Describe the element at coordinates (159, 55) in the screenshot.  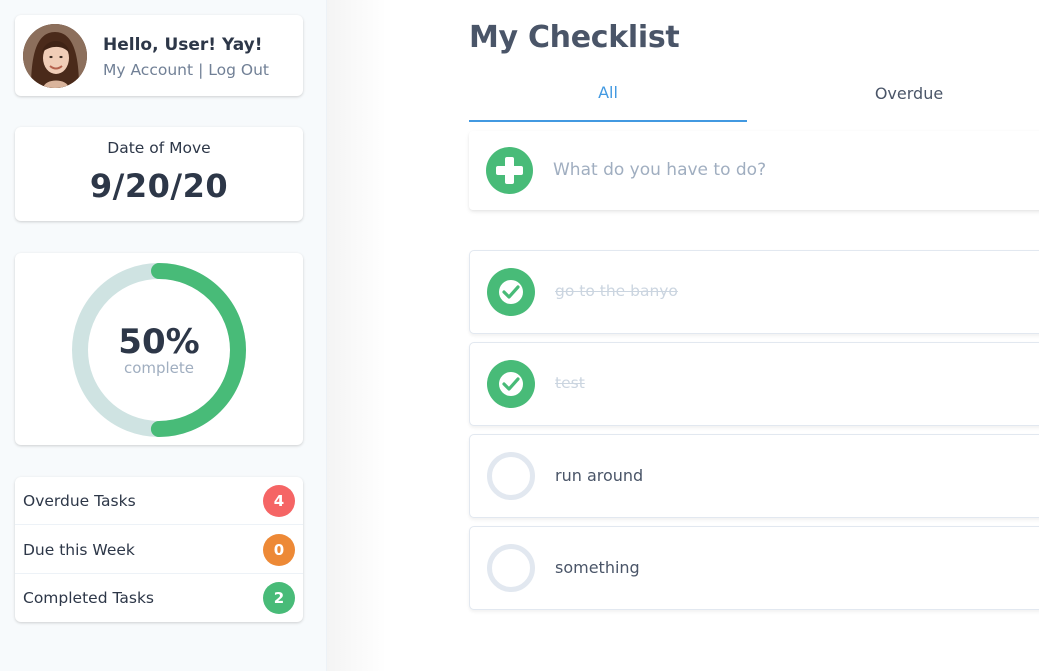
I see `profile-card: Hello, User! Yay! My Account | Log Out` at that location.